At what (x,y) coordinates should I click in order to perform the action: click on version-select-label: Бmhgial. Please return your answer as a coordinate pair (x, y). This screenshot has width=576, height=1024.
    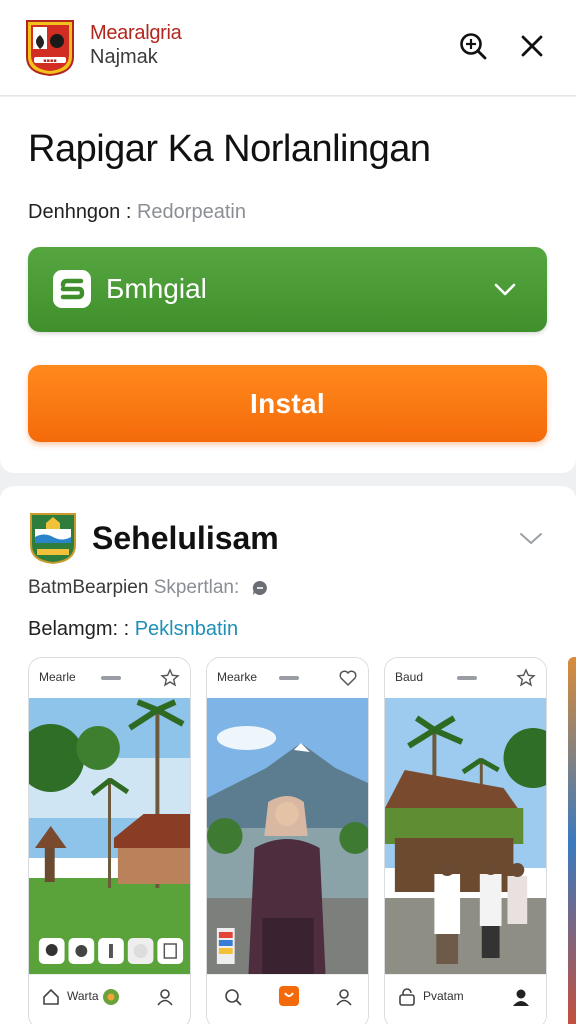
    Looking at the image, I should click on (156, 288).